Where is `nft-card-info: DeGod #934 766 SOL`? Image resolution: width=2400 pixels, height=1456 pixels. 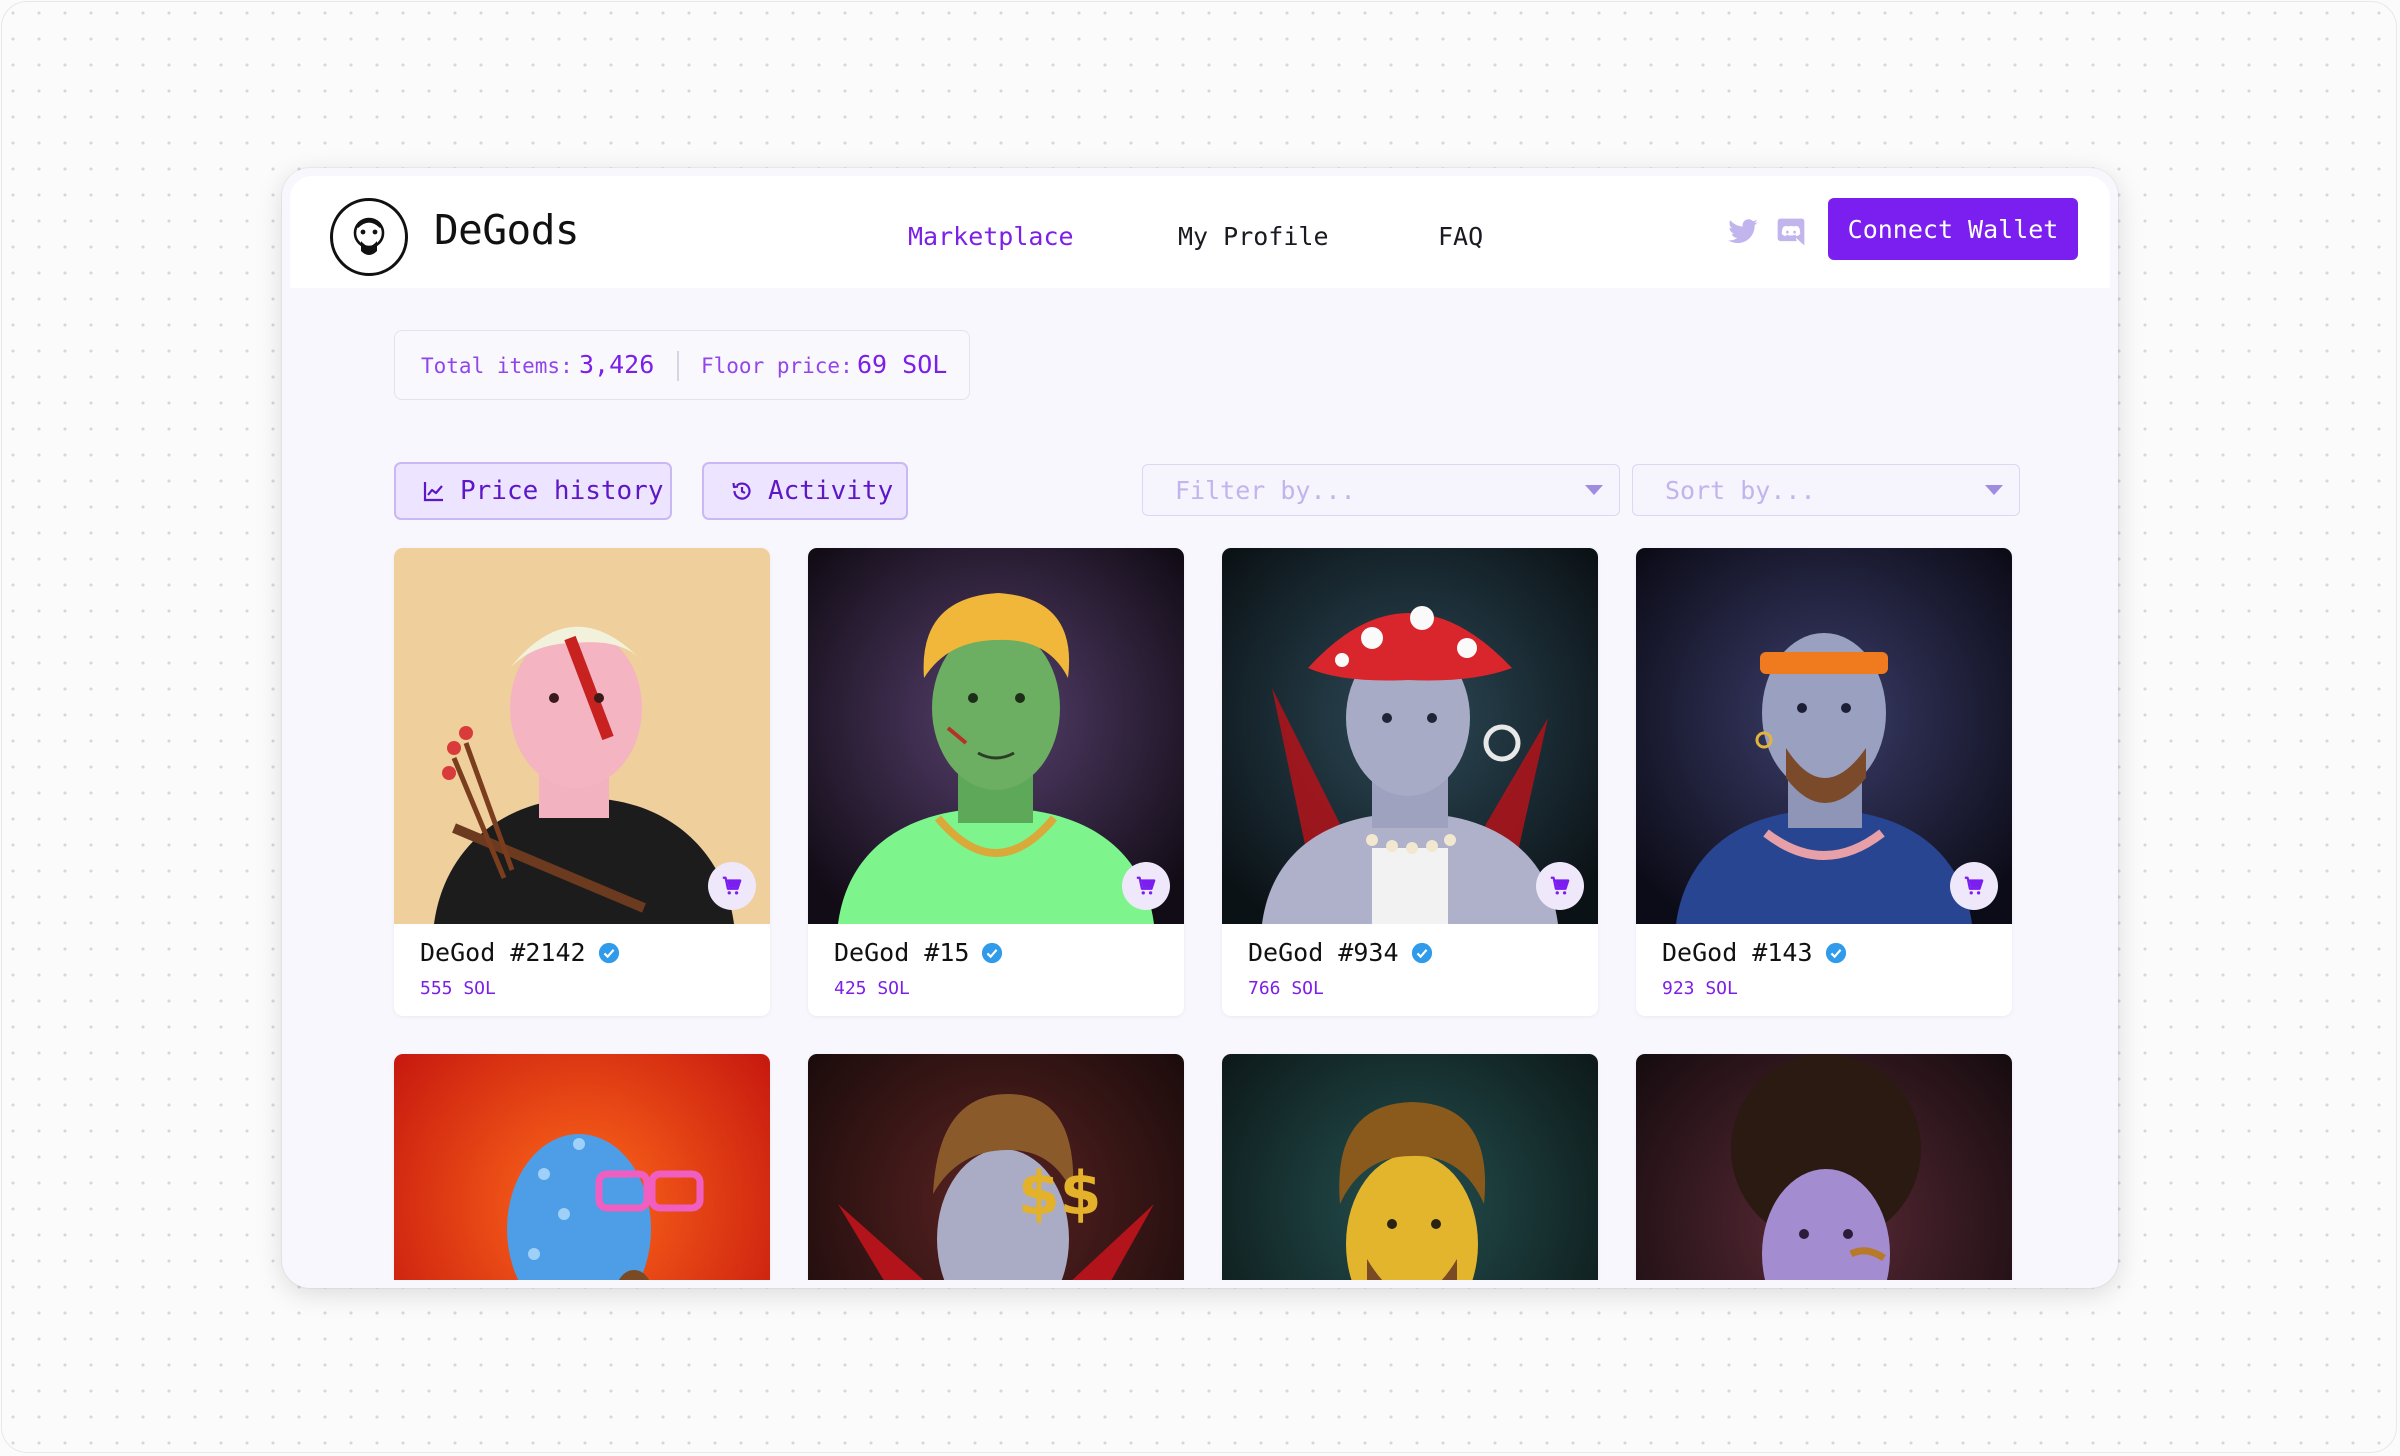
nft-card-info: DeGod #934 766 SOL is located at coordinates (1410, 970).